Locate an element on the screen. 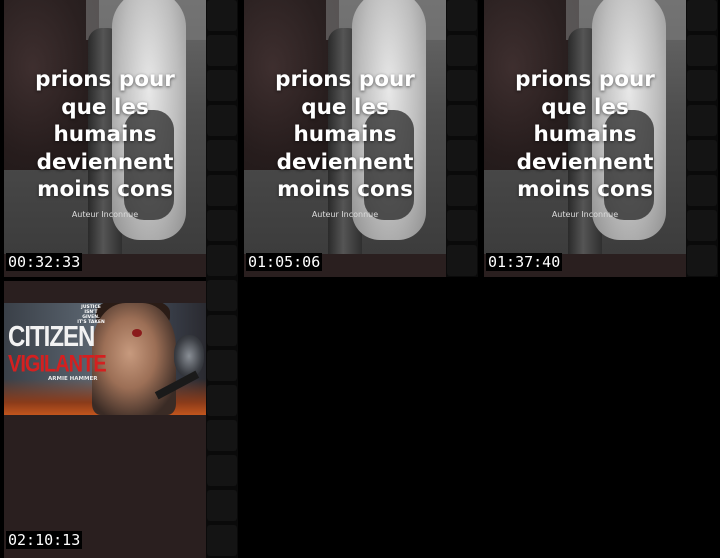 The image size is (720, 558). timestamp: 00:32:33 is located at coordinates (44, 262).